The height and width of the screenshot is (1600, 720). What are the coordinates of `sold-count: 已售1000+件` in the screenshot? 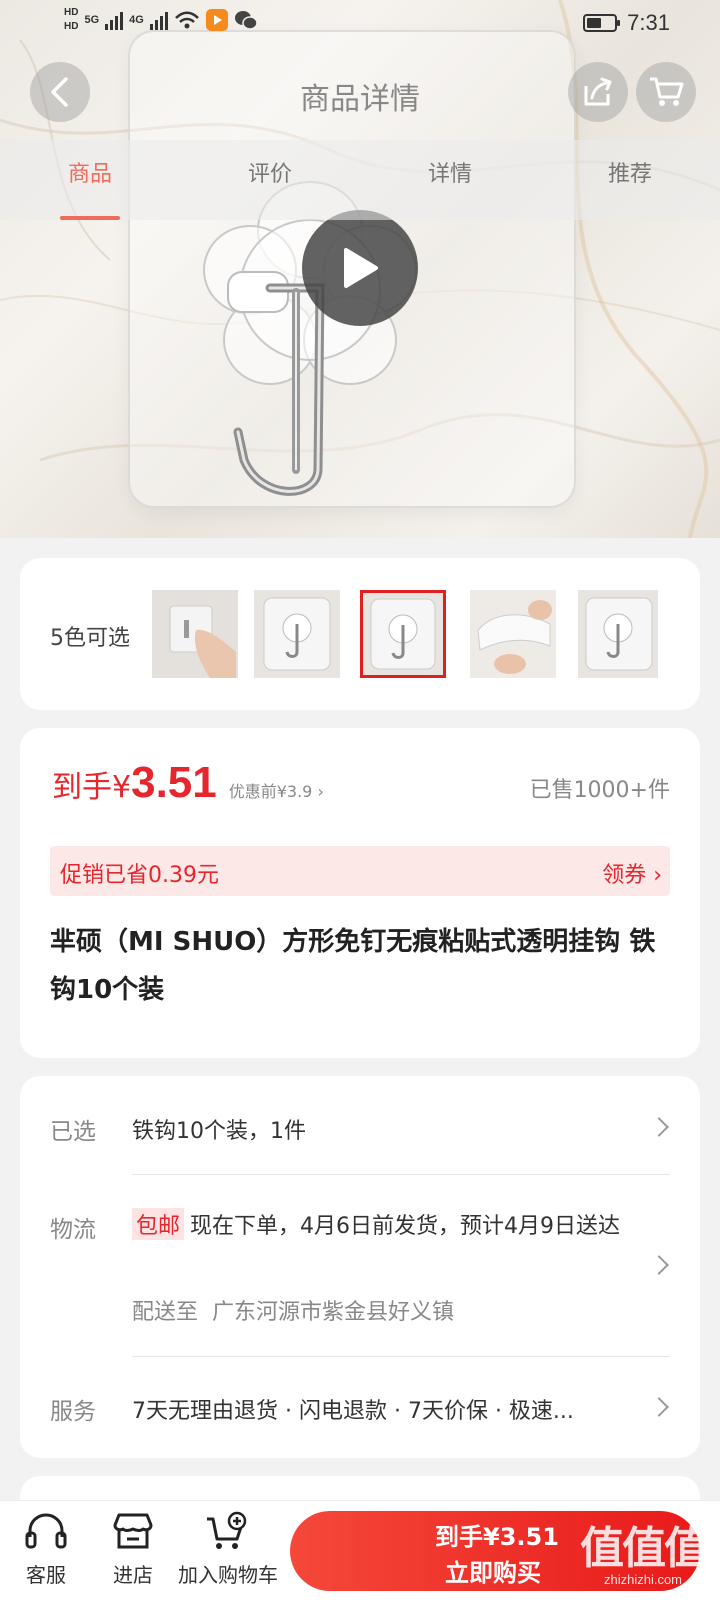 It's located at (599, 790).